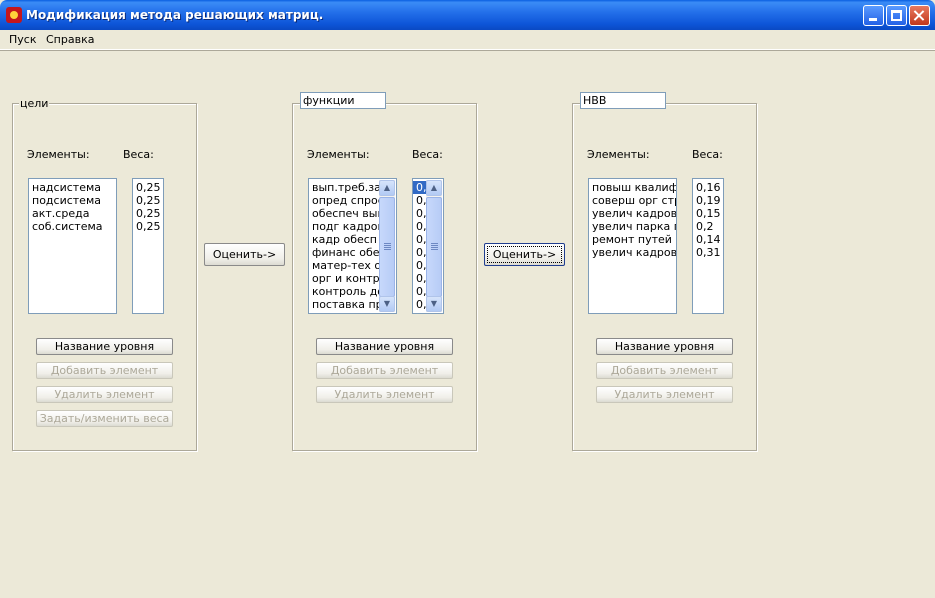 The image size is (935, 598). I want to click on list-item: соб.система, so click(72, 226).